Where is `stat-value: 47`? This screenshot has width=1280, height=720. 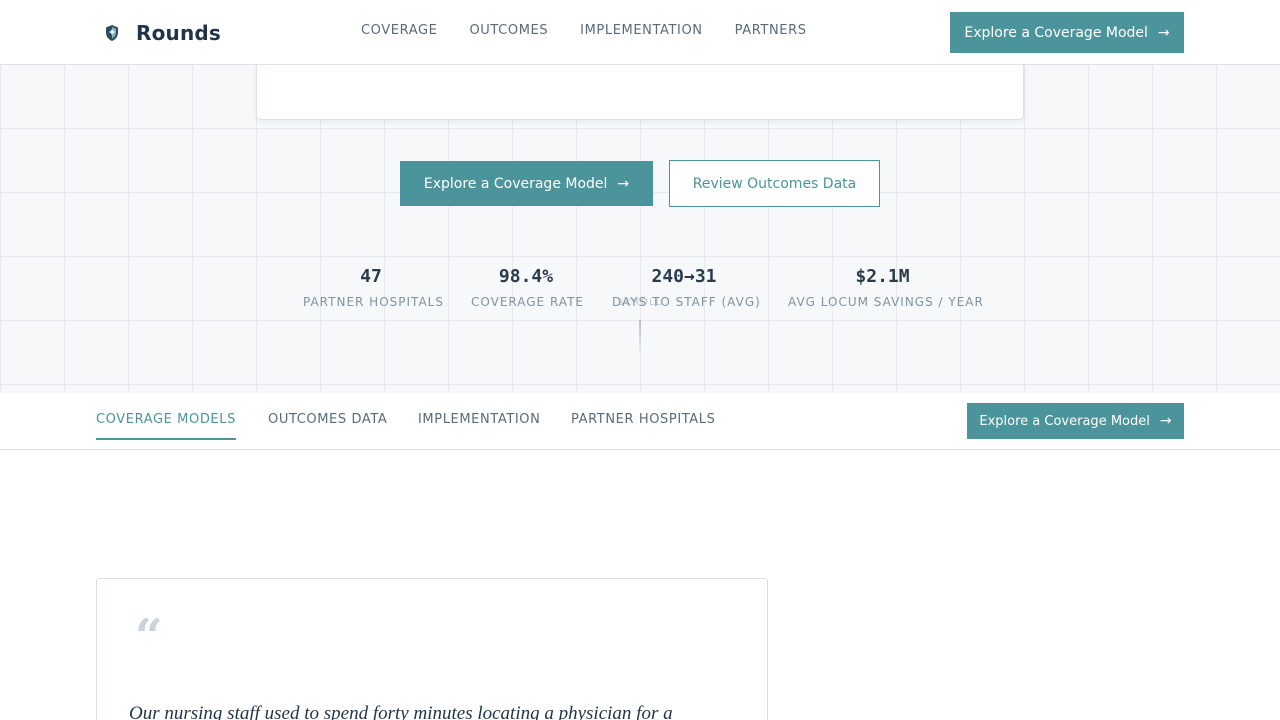 stat-value: 47 is located at coordinates (371, 276).